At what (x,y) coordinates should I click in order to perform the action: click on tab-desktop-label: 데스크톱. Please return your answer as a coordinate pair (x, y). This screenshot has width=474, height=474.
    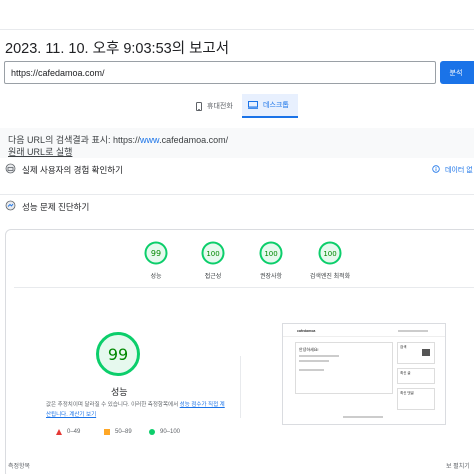
    Looking at the image, I should click on (276, 105).